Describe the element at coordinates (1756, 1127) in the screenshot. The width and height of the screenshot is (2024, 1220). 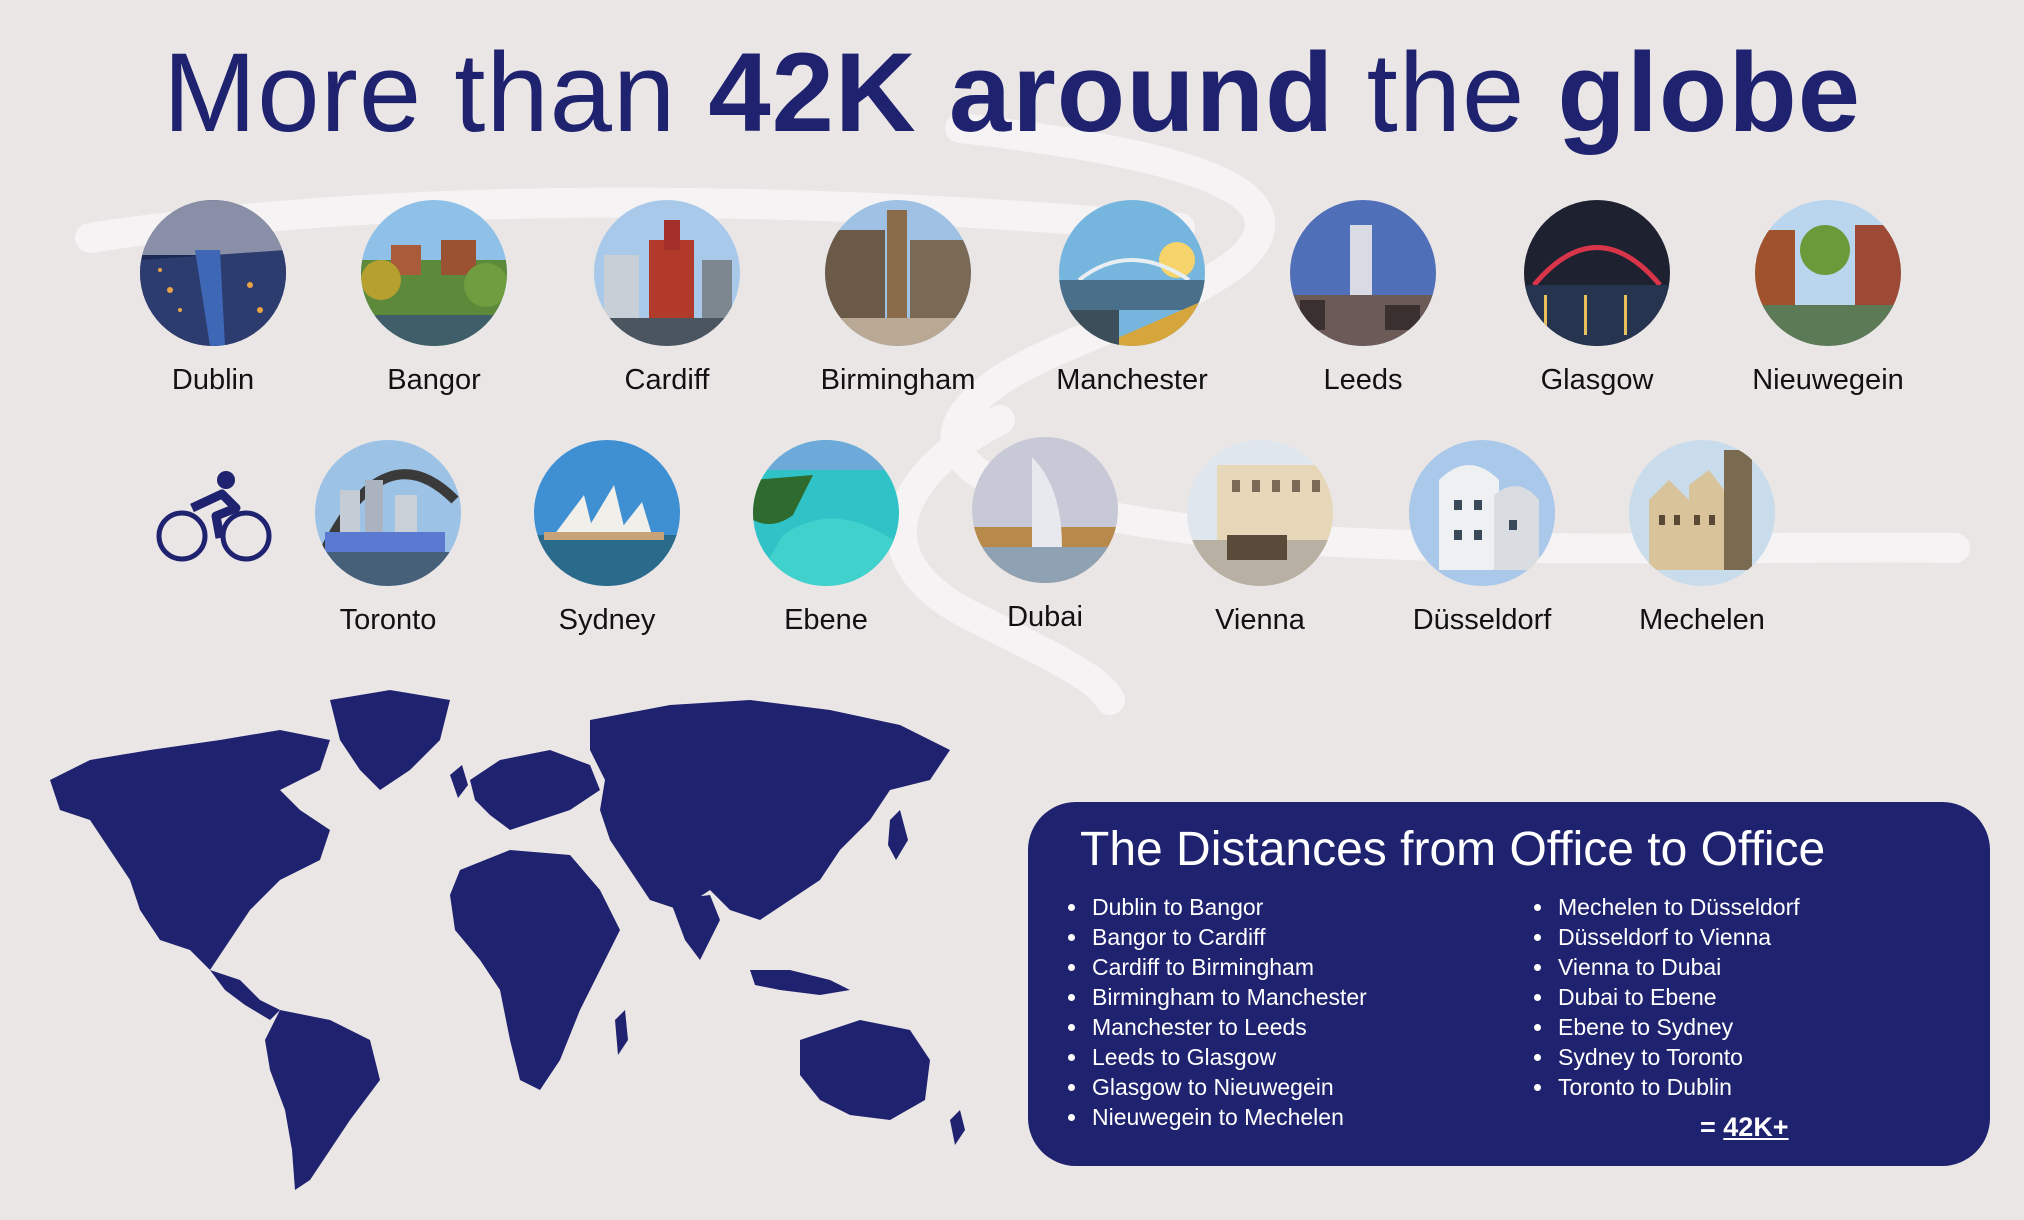
I see `total-value: 42K+` at that location.